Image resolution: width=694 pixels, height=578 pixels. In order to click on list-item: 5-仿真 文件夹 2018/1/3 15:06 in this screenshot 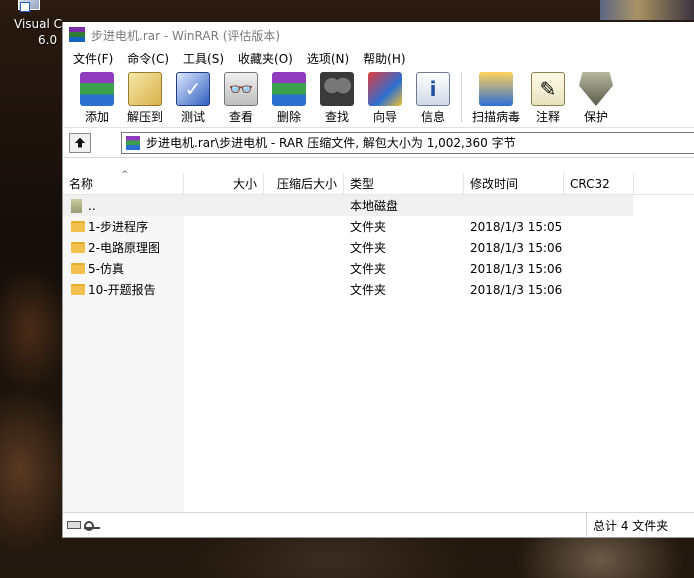, I will do `click(378, 268)`.